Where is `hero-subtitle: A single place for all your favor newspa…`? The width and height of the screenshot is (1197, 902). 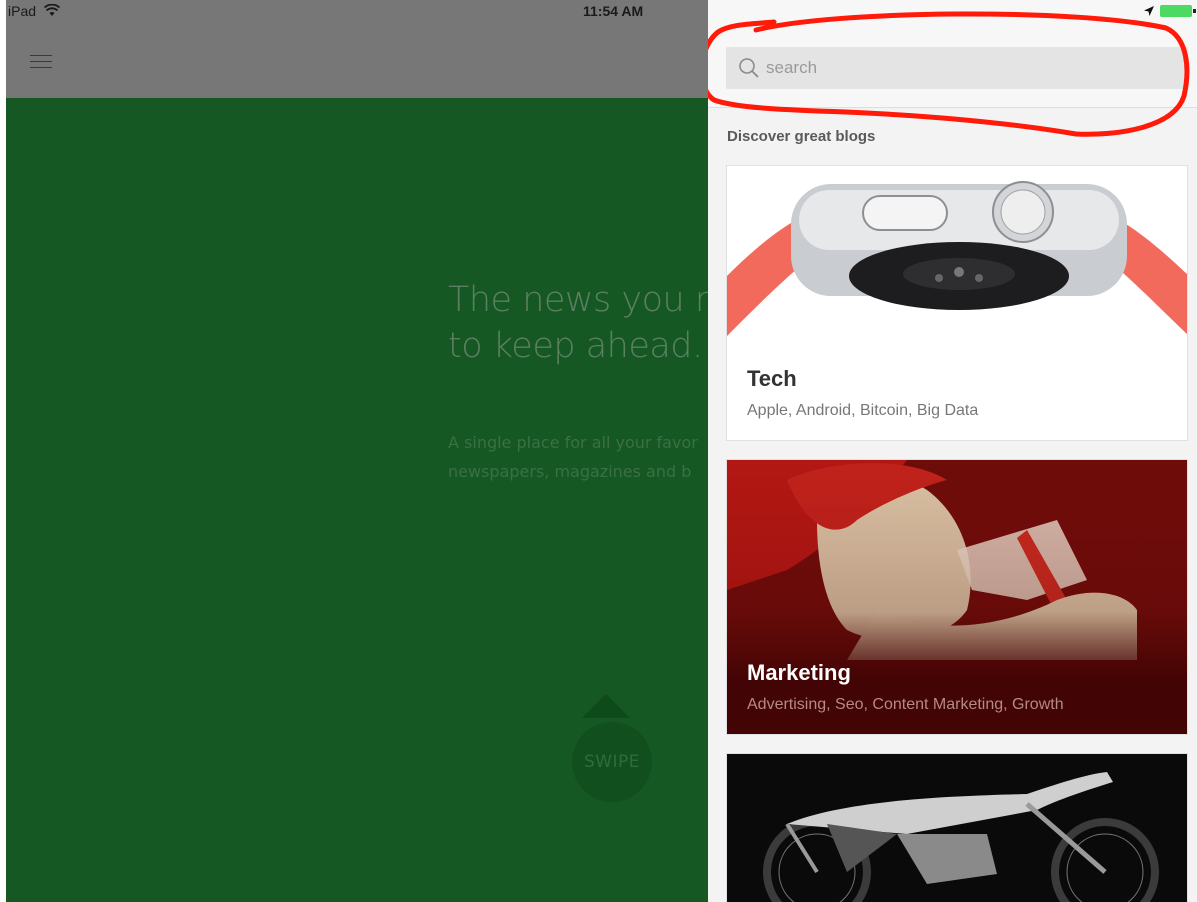
hero-subtitle: A single place for all your favor newspa… is located at coordinates (578, 457).